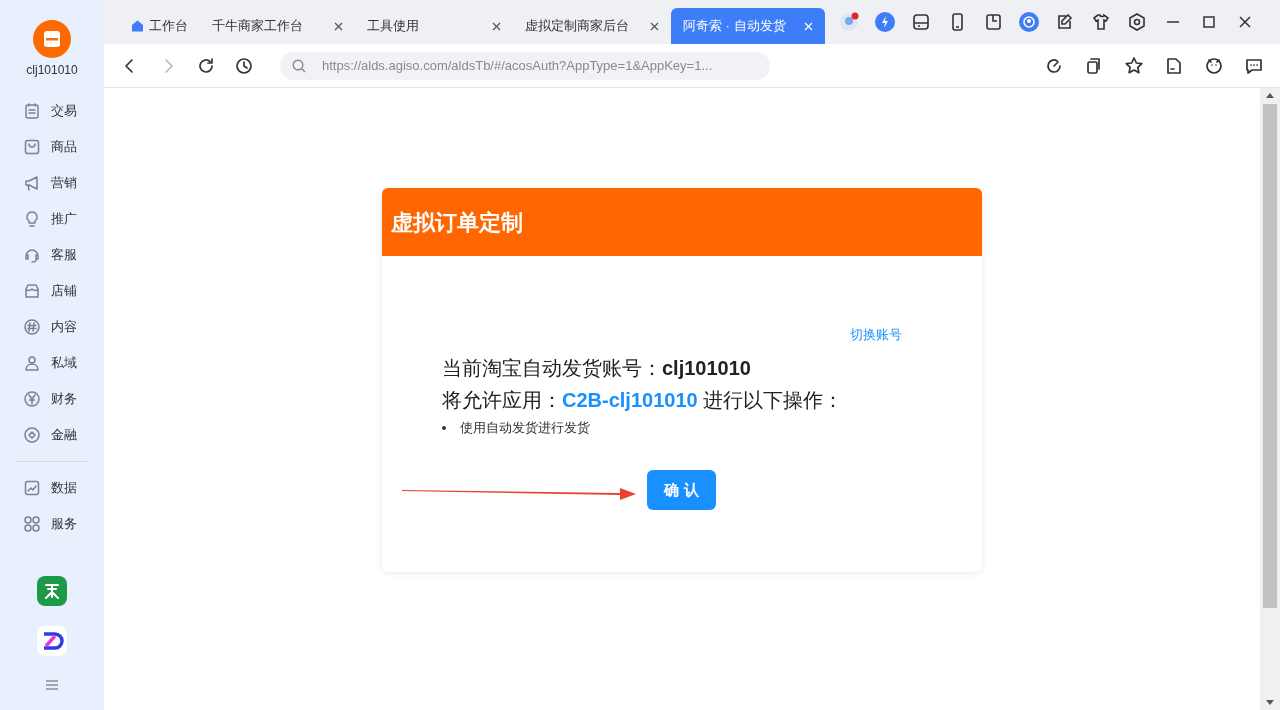 The width and height of the screenshot is (1280, 710). Describe the element at coordinates (52, 183) in the screenshot. I see `sidebar-item: 营销` at that location.